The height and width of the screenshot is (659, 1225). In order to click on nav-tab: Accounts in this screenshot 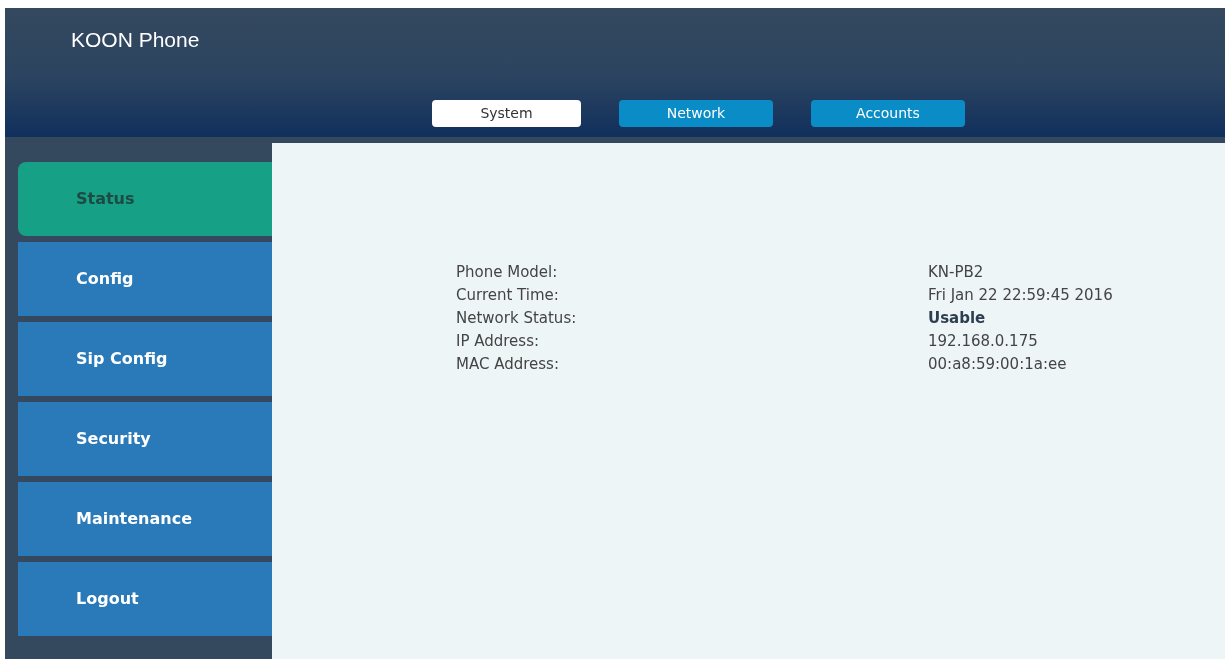, I will do `click(888, 113)`.